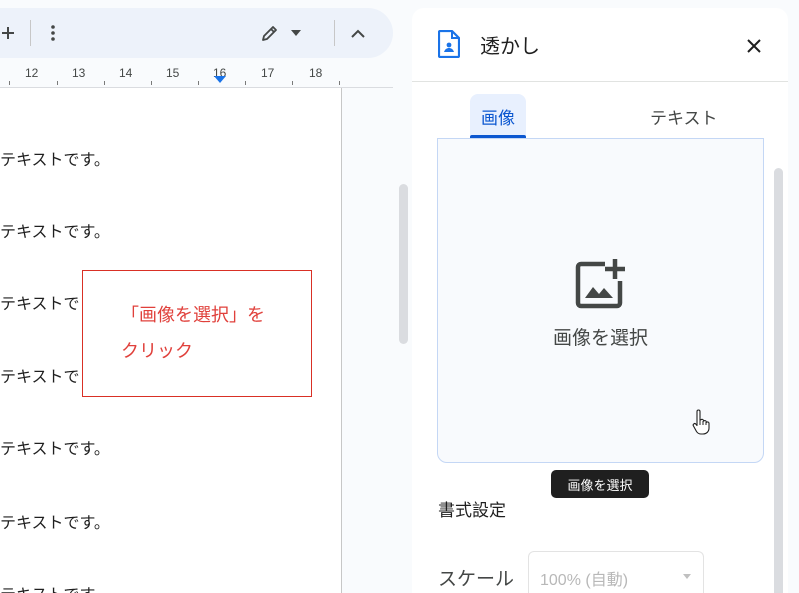 This screenshot has width=799, height=593. I want to click on panel-scrollbar, so click(778, 380).